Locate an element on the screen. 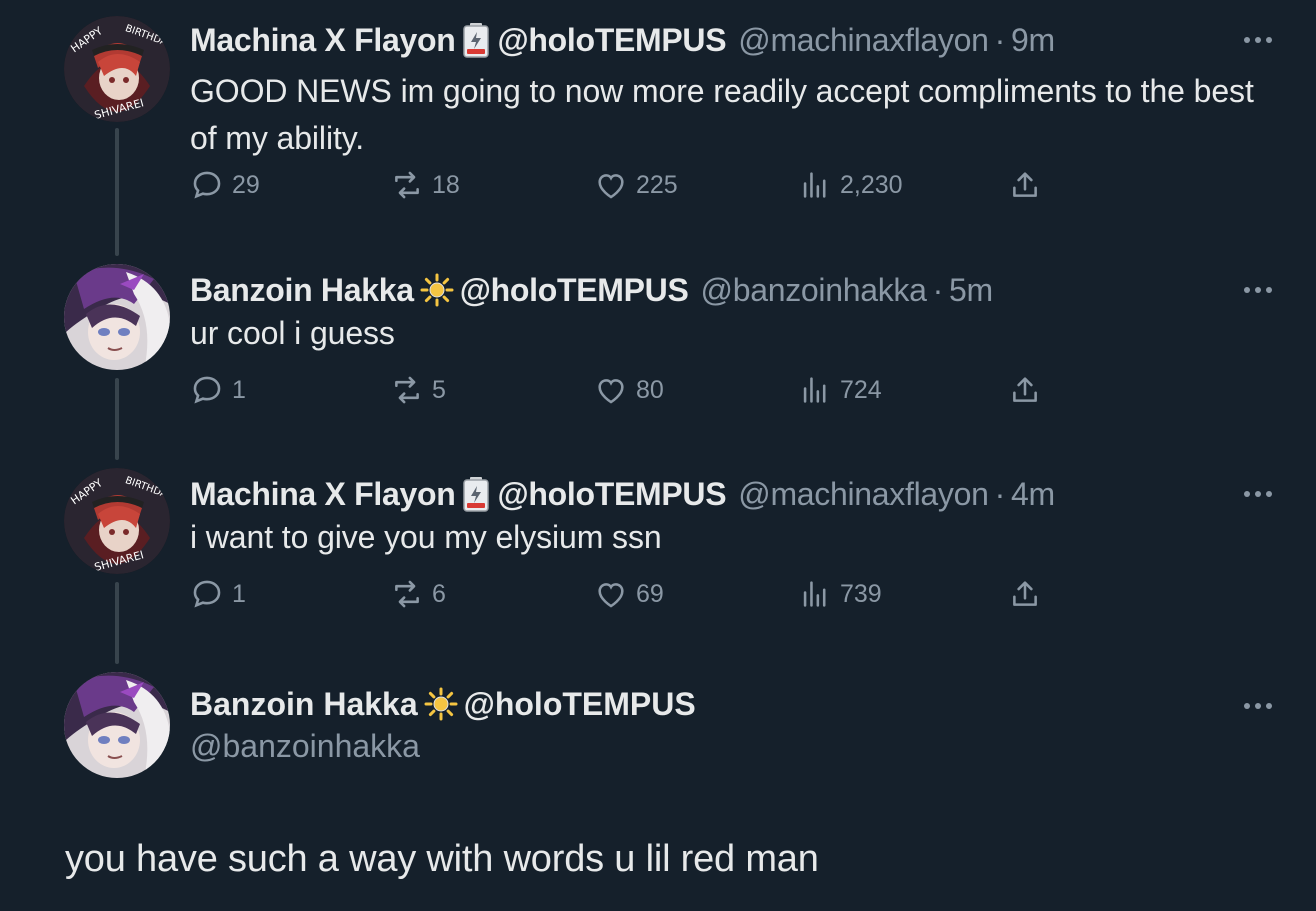 This screenshot has width=1316, height=911. like-button: 225 is located at coordinates (636, 185).